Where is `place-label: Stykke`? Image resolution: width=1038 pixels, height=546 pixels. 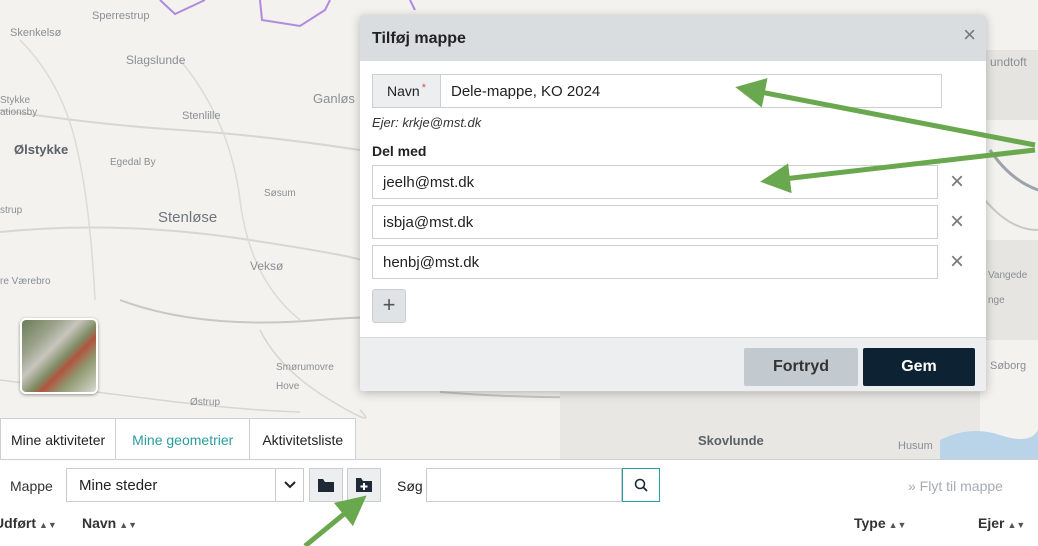
place-label: Stykke is located at coordinates (15, 100).